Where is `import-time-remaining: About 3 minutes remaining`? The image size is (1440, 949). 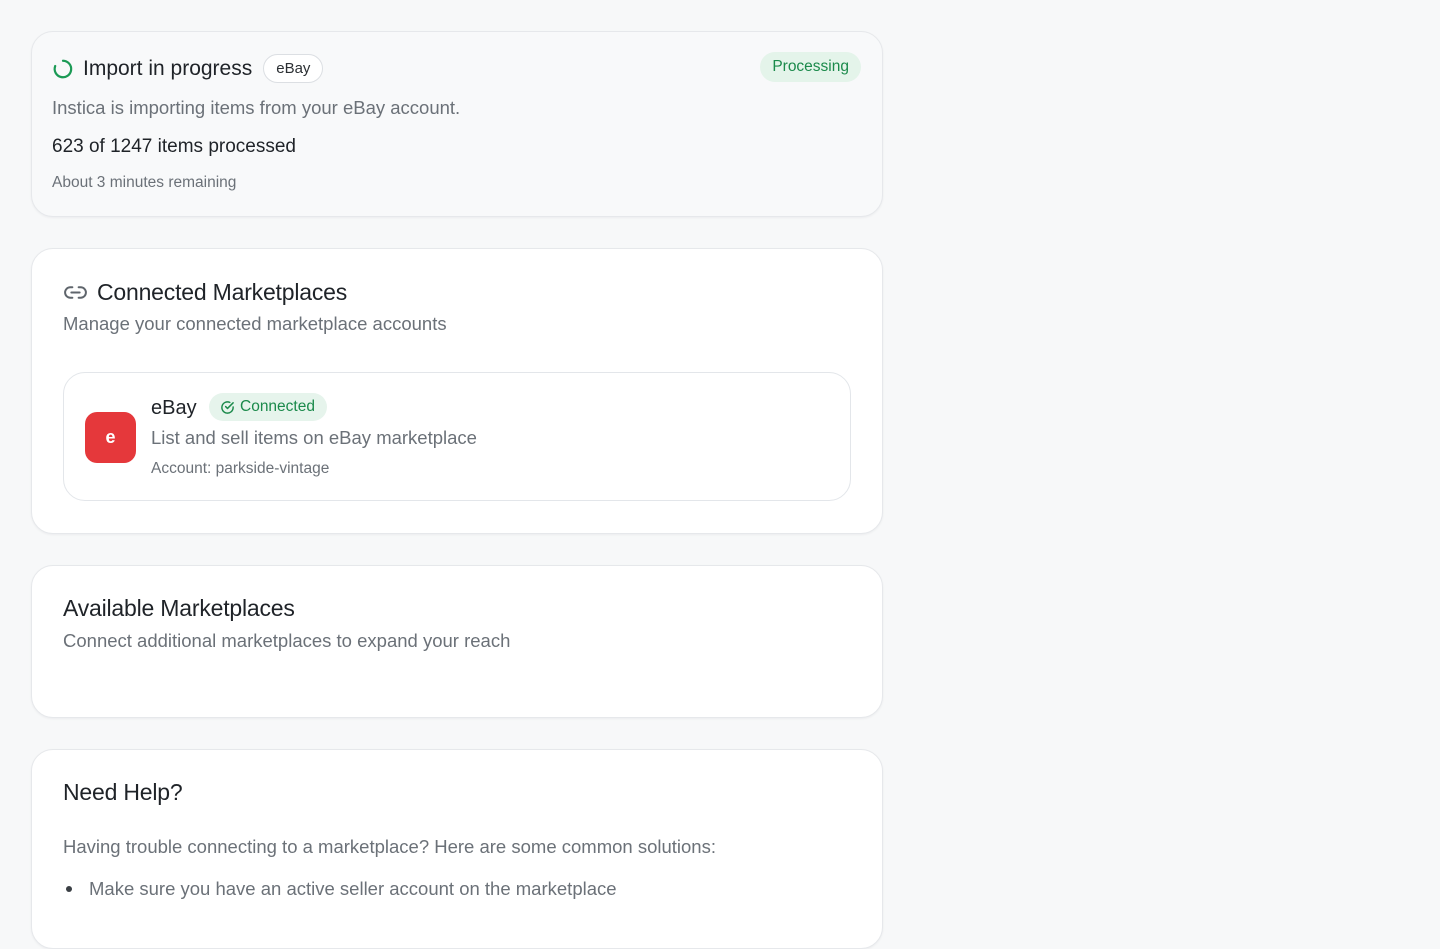
import-time-remaining: About 3 minutes remaining is located at coordinates (144, 182).